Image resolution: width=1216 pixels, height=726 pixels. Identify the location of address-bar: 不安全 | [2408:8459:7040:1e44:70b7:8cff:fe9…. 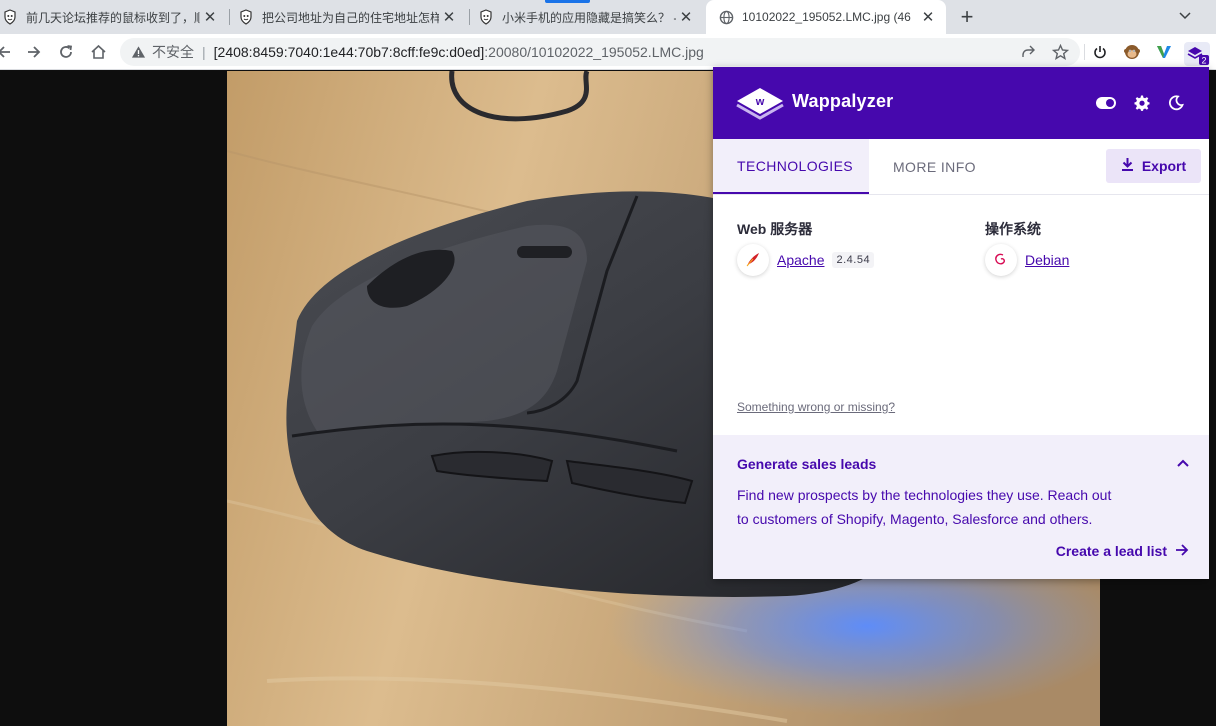
(600, 52).